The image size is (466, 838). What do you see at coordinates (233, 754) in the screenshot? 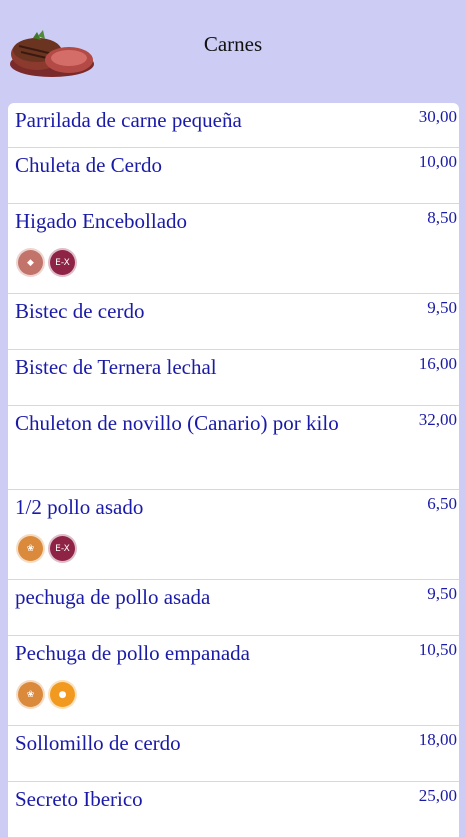
I see `menu-item: Sollomillo de cerdo 18,00` at bounding box center [233, 754].